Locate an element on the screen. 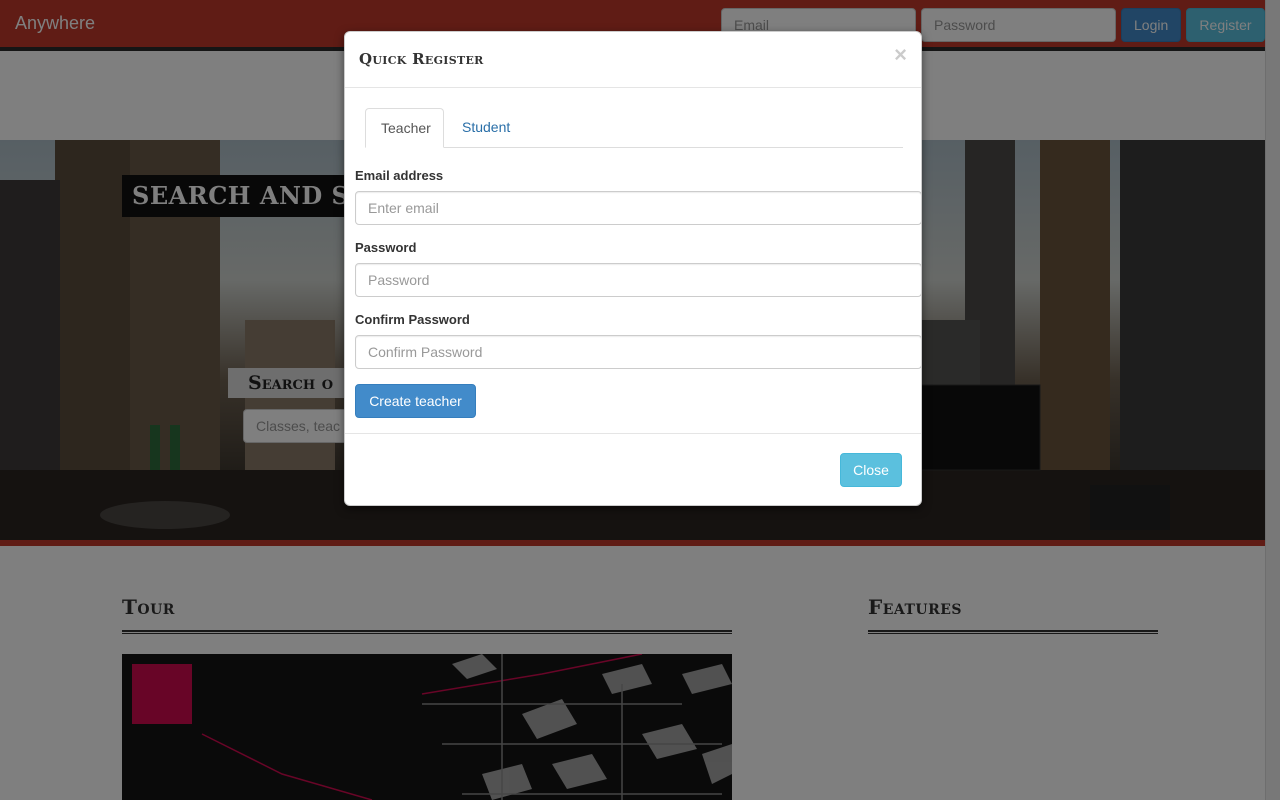 Image resolution: width=1280 pixels, height=800 pixels. confirm-password-label: Confirm Password is located at coordinates (412, 319).